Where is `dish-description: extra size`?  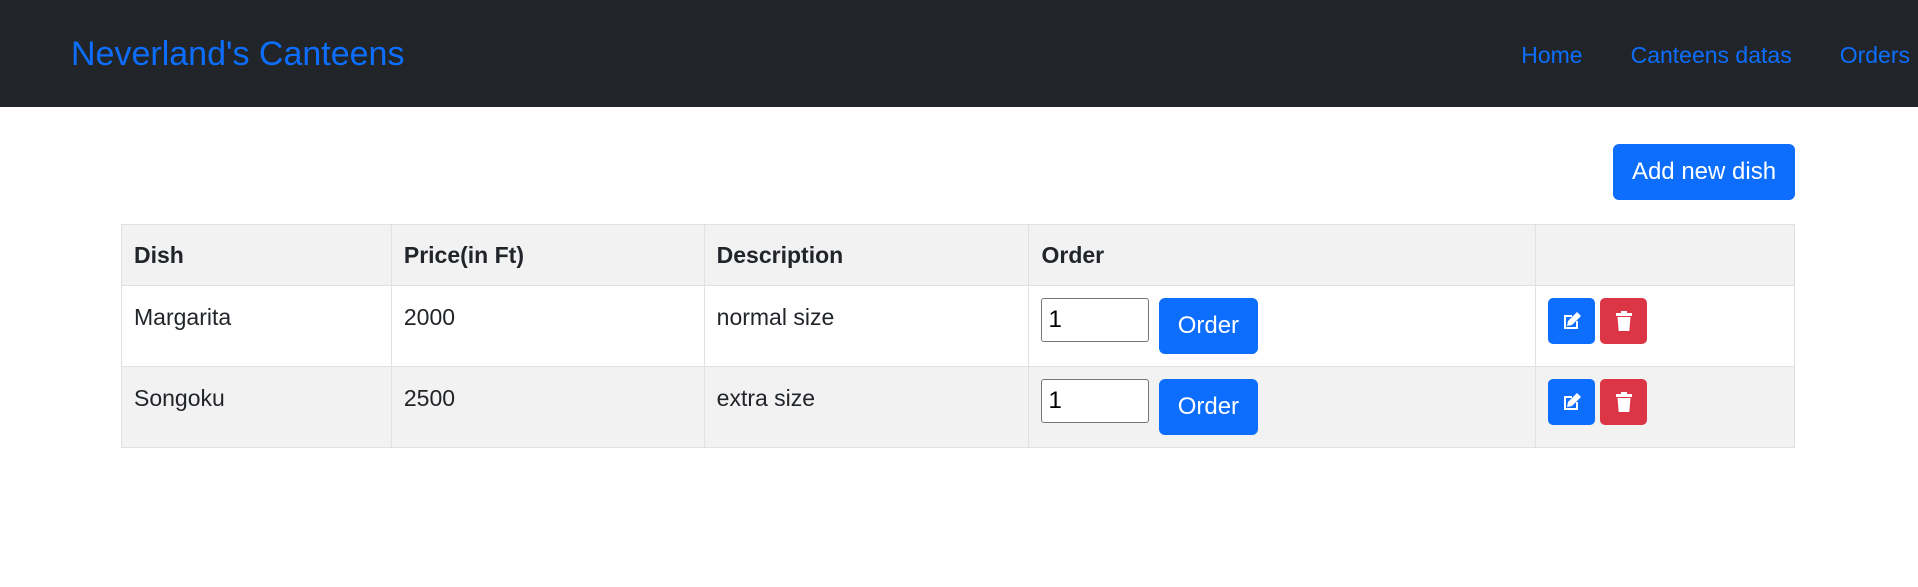 dish-description: extra size is located at coordinates (866, 407).